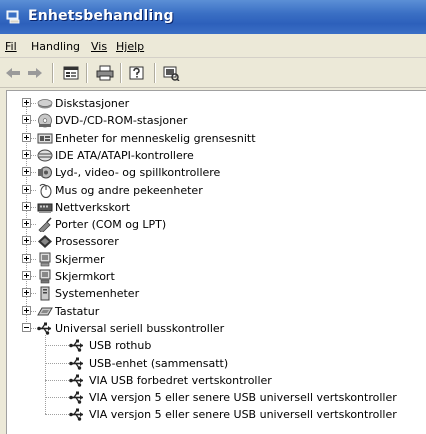 The height and width of the screenshot is (434, 426). What do you see at coordinates (216, 155) in the screenshot?
I see `tree-category-row: IDE ATA/ATAPI-kontrollere` at bounding box center [216, 155].